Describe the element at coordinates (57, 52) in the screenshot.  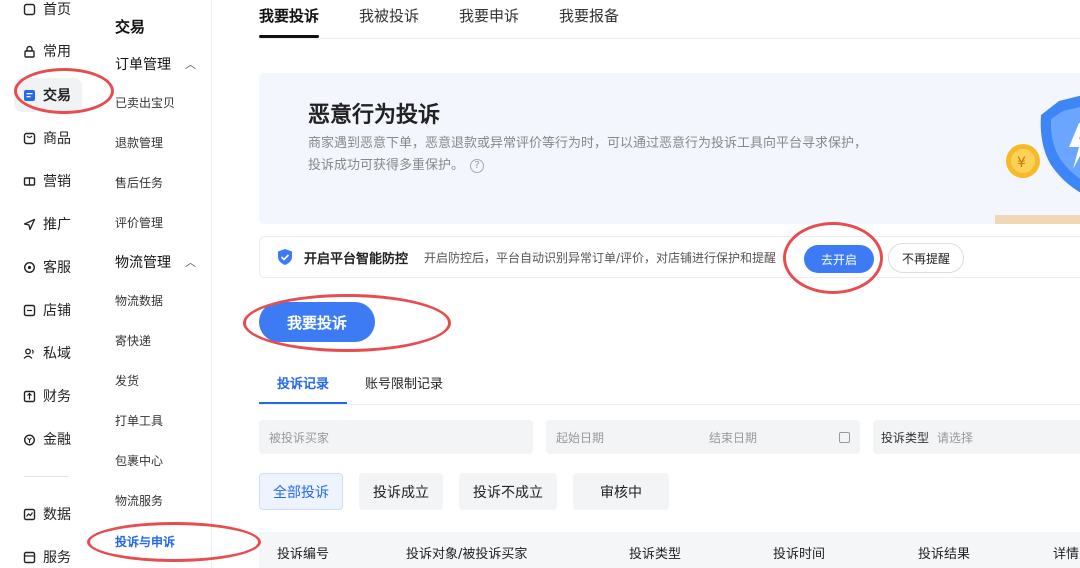
I see `nav-common-label: 常用` at that location.